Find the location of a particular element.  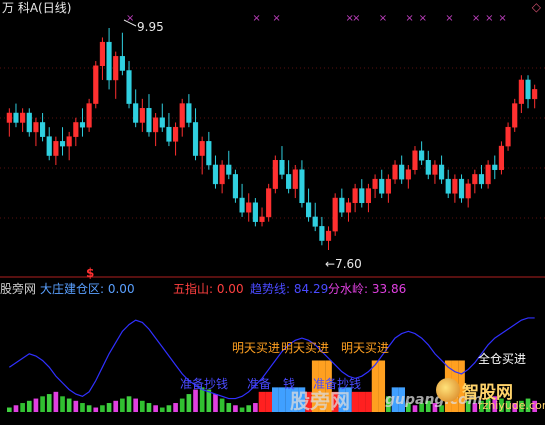

cross-markers: × × × ×× × × × × × × × is located at coordinates (316, 18).